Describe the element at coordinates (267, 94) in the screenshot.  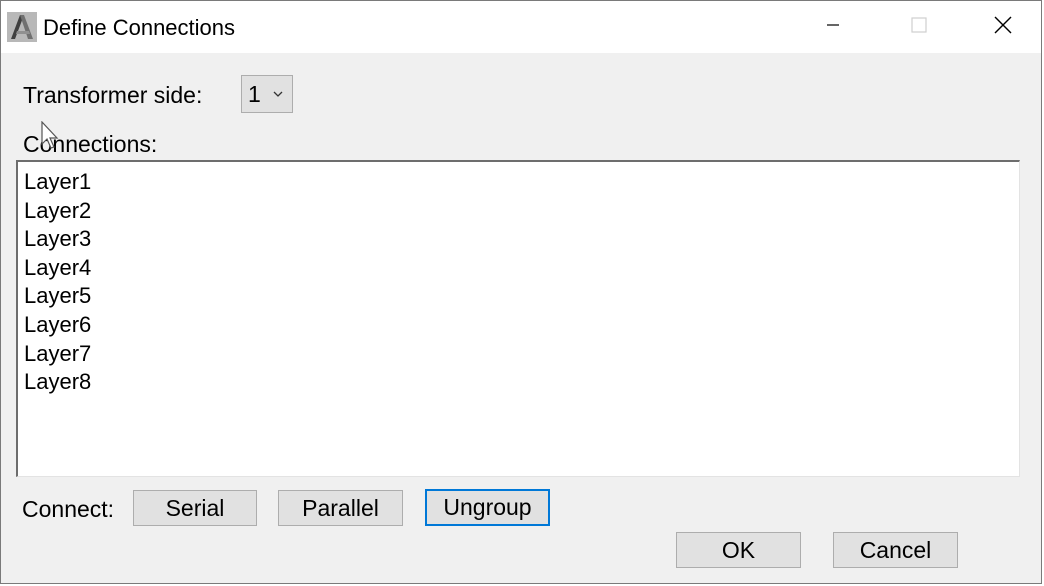
I see `transformer-side-select: 1` at that location.